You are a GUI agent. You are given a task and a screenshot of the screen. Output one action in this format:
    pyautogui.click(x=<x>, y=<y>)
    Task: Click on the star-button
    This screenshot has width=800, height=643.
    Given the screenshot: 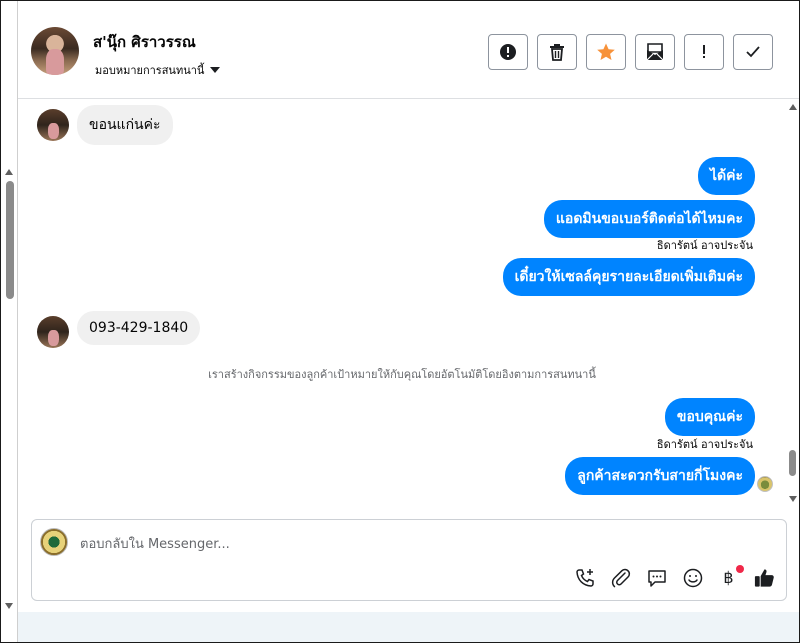 What is the action you would take?
    pyautogui.click(x=606, y=52)
    